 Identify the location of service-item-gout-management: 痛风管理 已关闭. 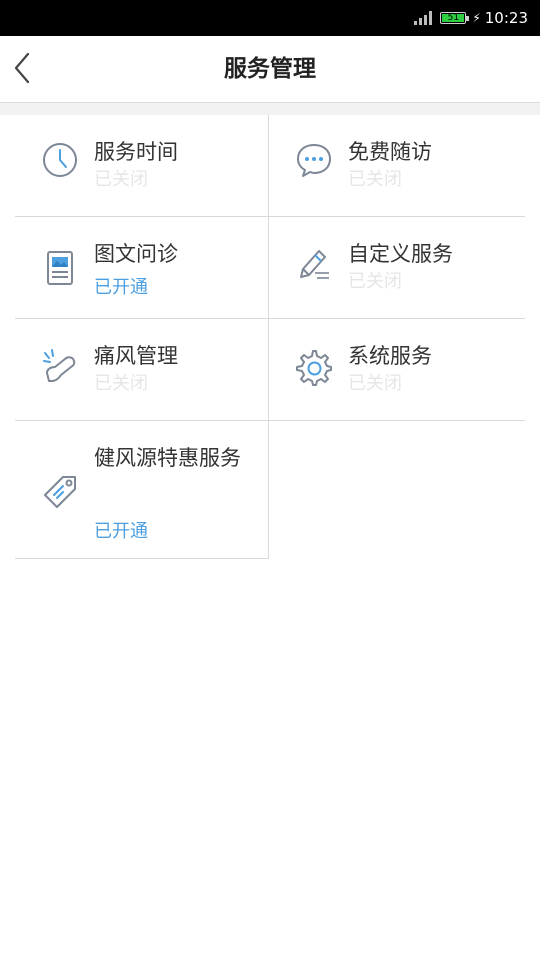
(142, 370).